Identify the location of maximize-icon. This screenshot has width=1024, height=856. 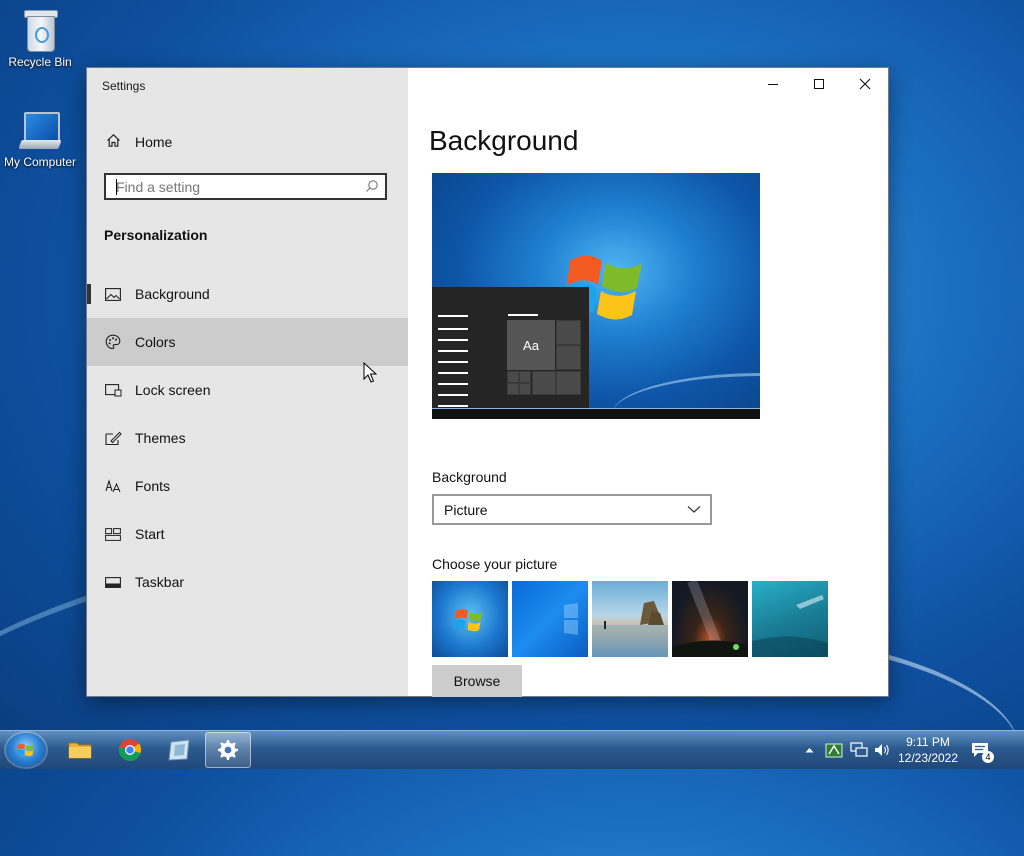
(819, 84).